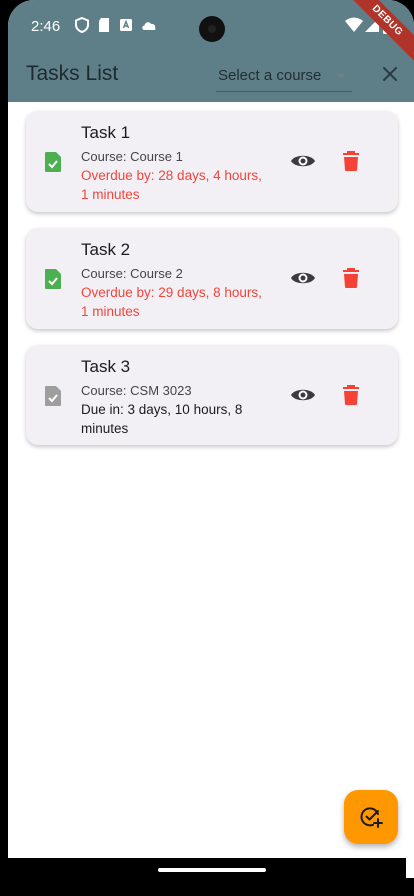 This screenshot has height=896, width=414. Describe the element at coordinates (106, 132) in the screenshot. I see `task-title: Task 1` at that location.